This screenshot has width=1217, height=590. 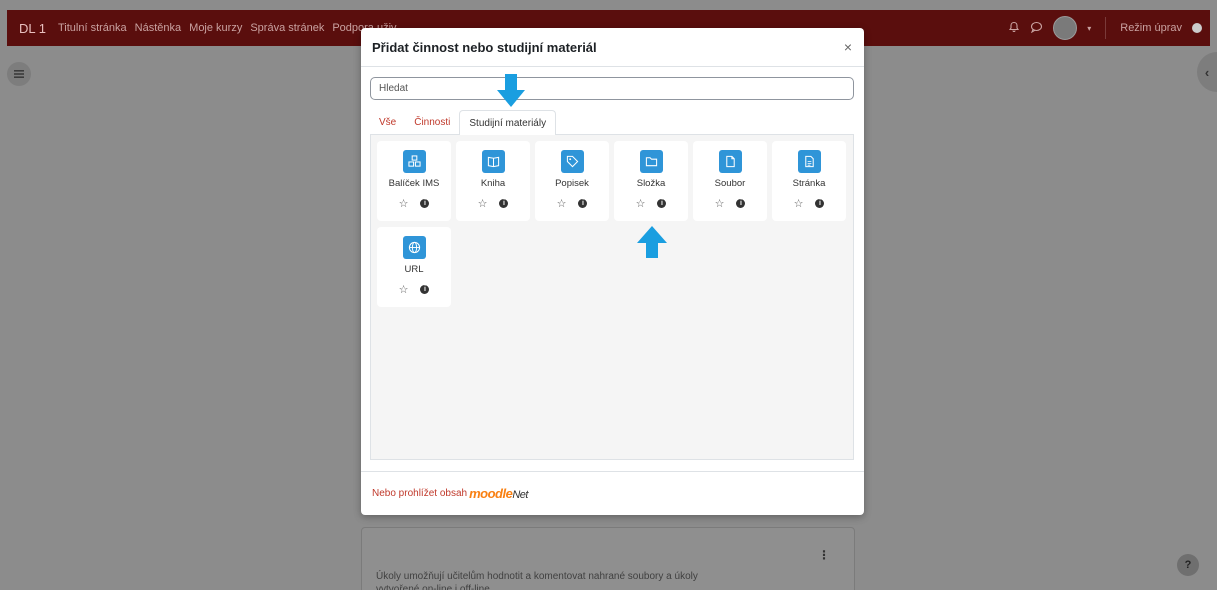 What do you see at coordinates (572, 161) in the screenshot?
I see `tag-icon` at bounding box center [572, 161].